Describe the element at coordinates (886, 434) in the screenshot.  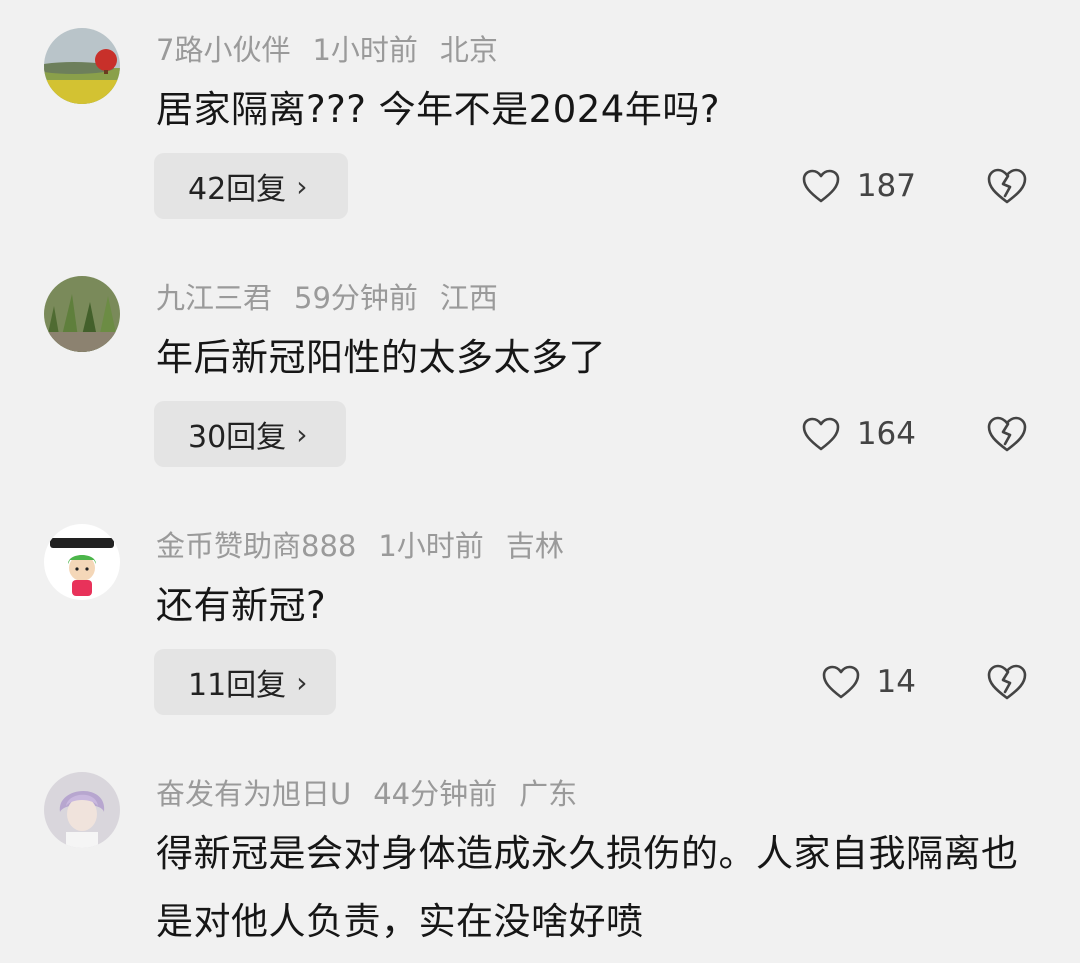
I see `like-count: 164` at that location.